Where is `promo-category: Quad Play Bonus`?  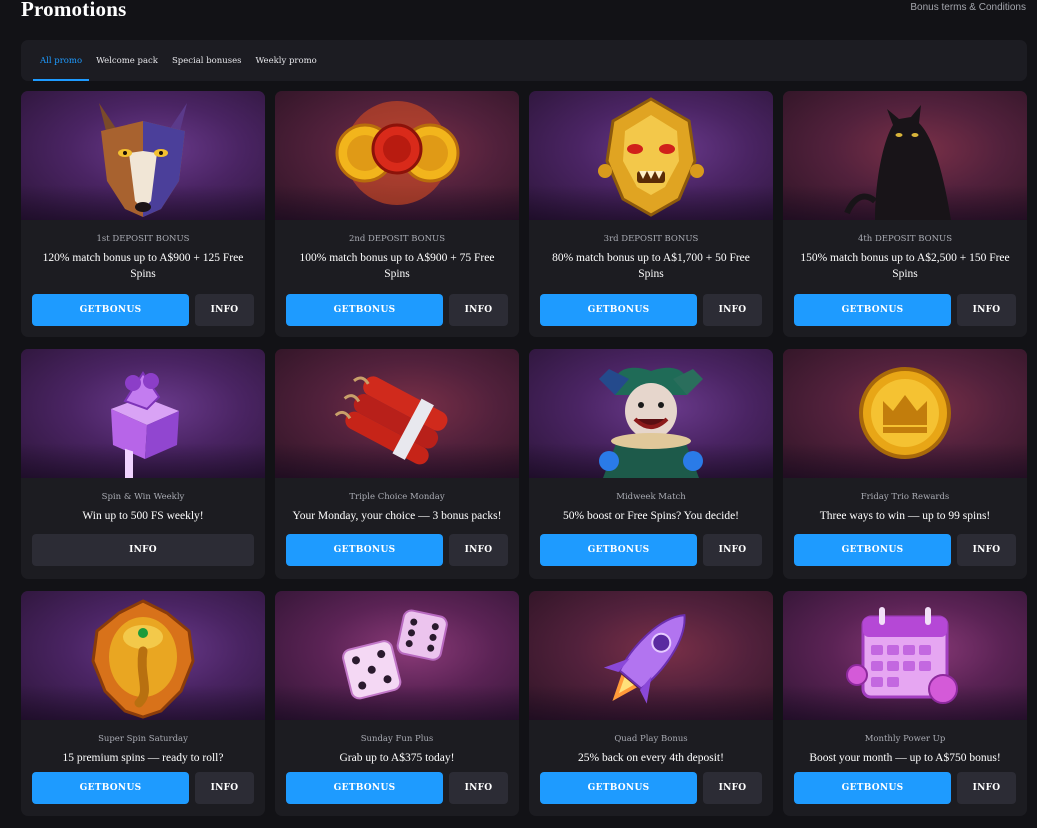 promo-category: Quad Play Bonus is located at coordinates (651, 739).